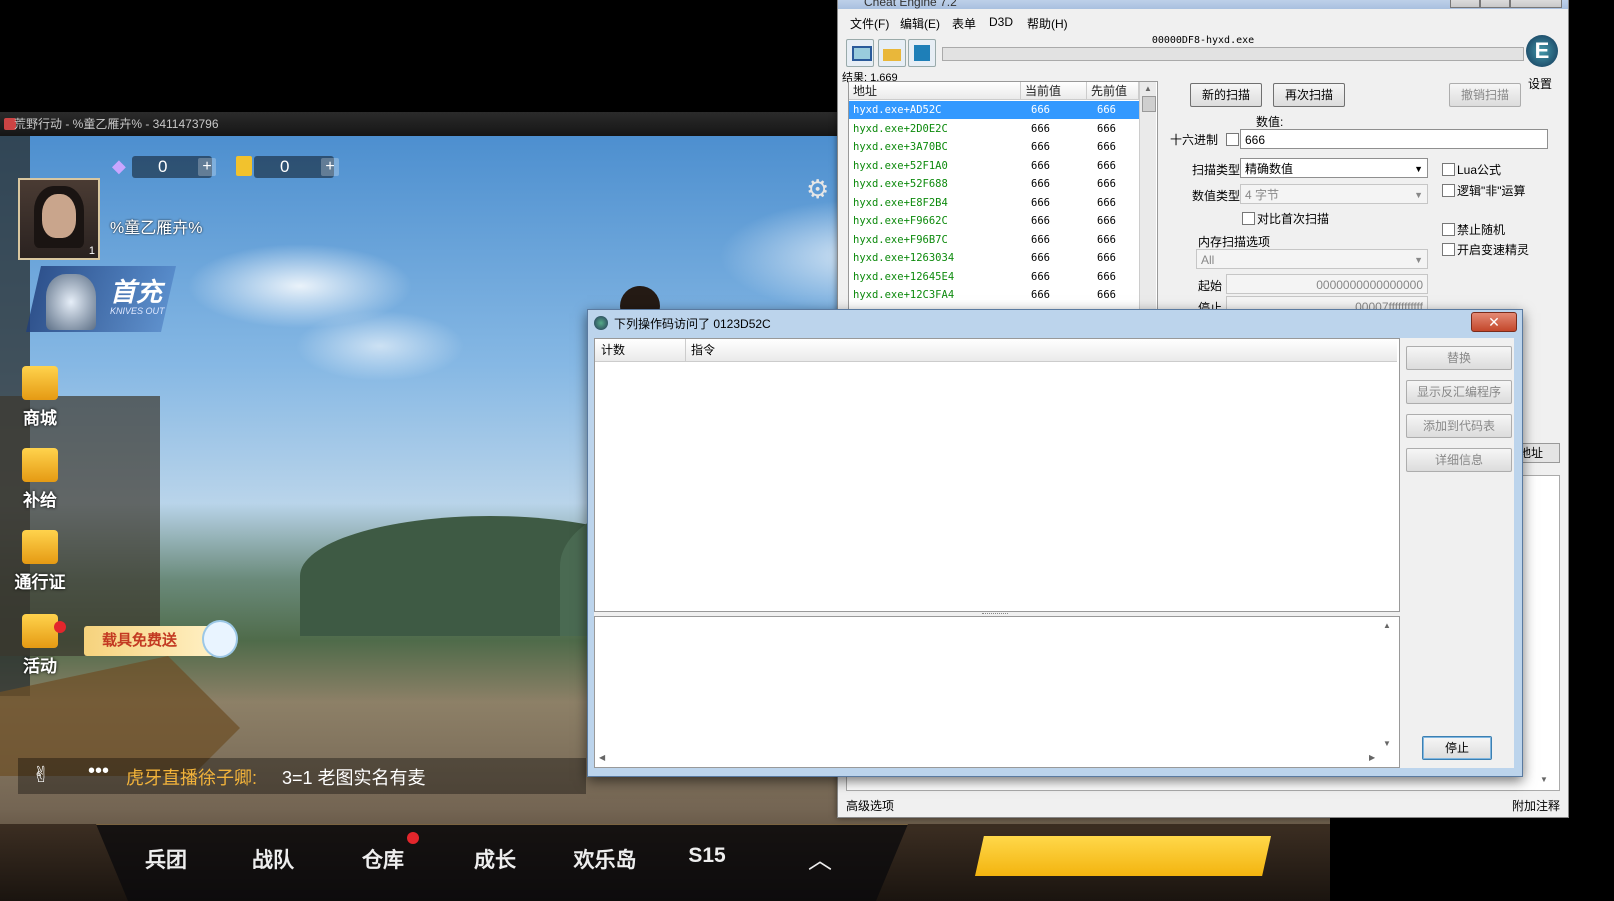  Describe the element at coordinates (40, 565) in the screenshot. I see `pass-button: 通行证` at that location.